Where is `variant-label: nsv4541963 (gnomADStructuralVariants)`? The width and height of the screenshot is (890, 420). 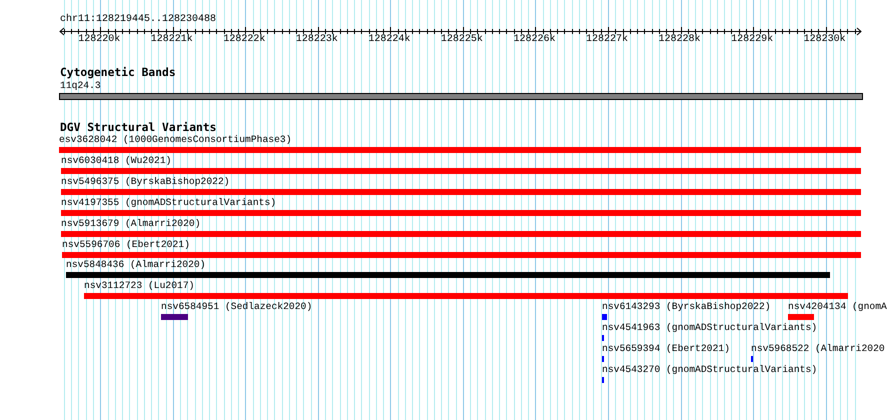
variant-label: nsv4541963 (gnomADStructuralVariants) is located at coordinates (710, 328).